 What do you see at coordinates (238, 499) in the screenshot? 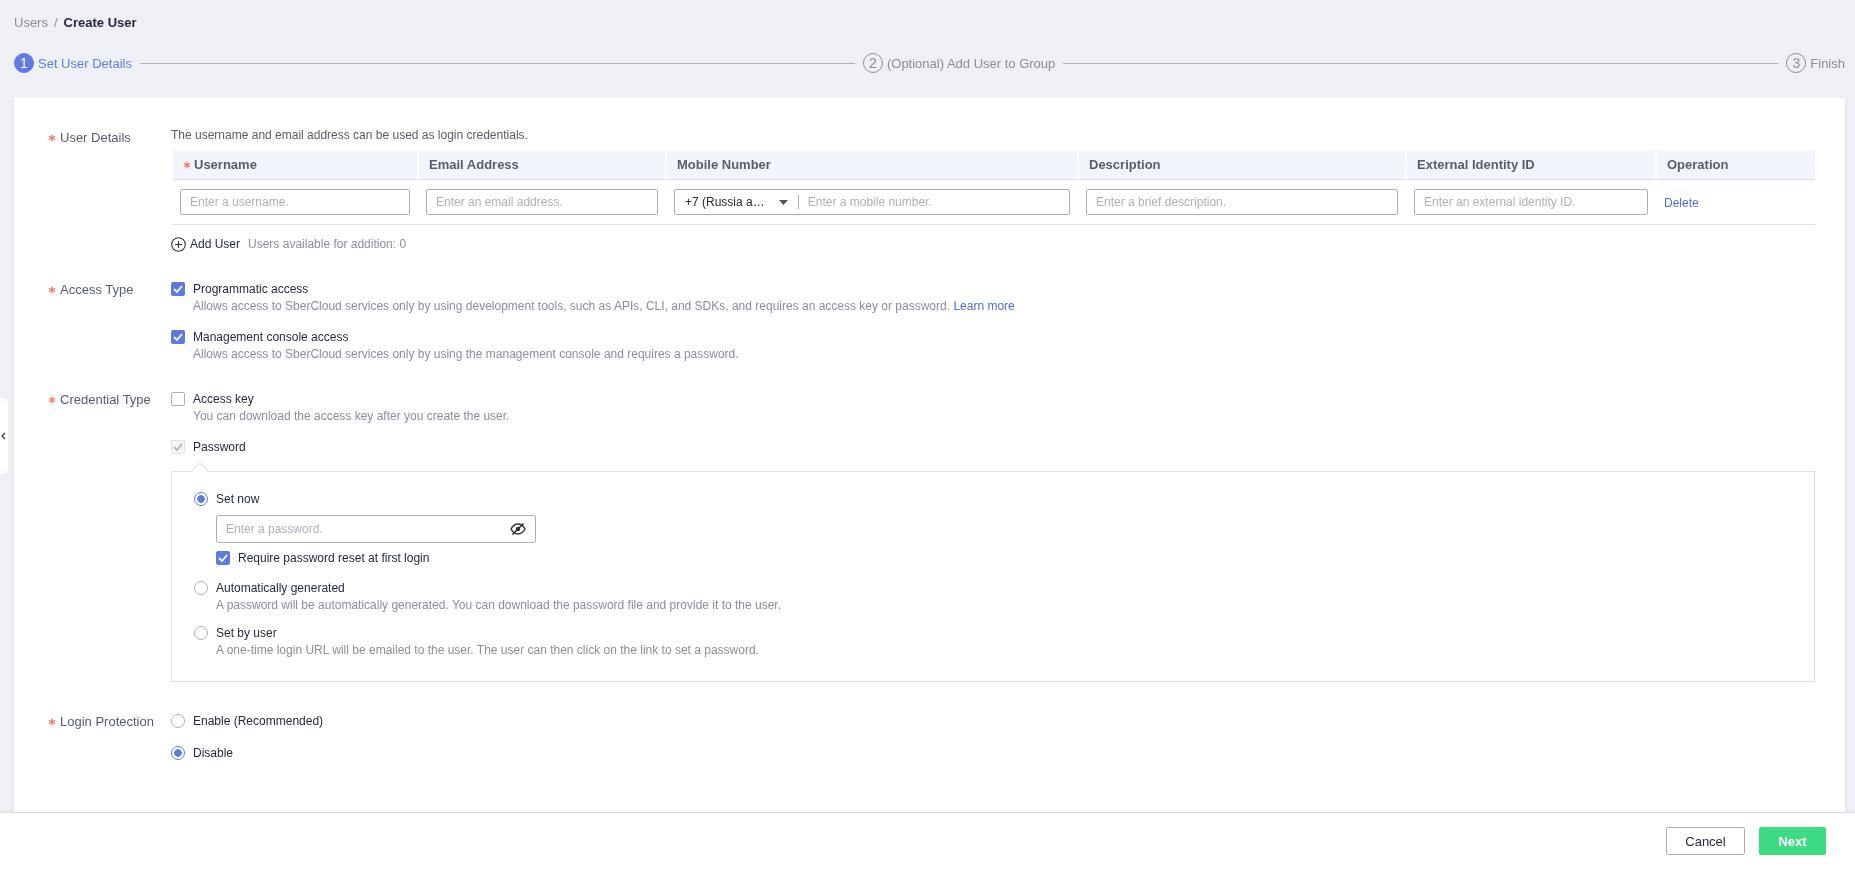
I see `option-label: Set now` at bounding box center [238, 499].